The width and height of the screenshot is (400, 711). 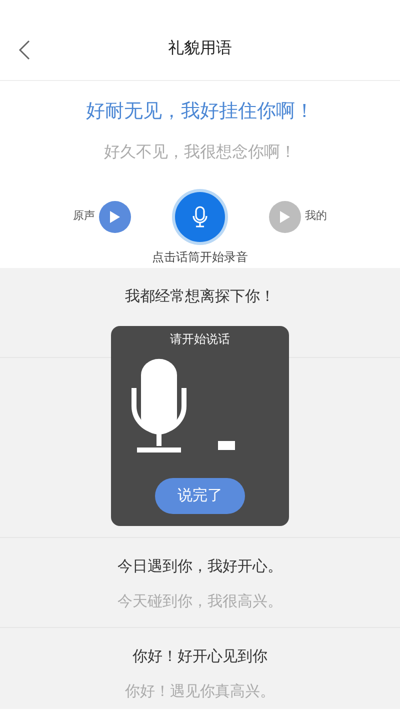 I want to click on hint-text: 点击话筒开始录音, so click(x=200, y=257).